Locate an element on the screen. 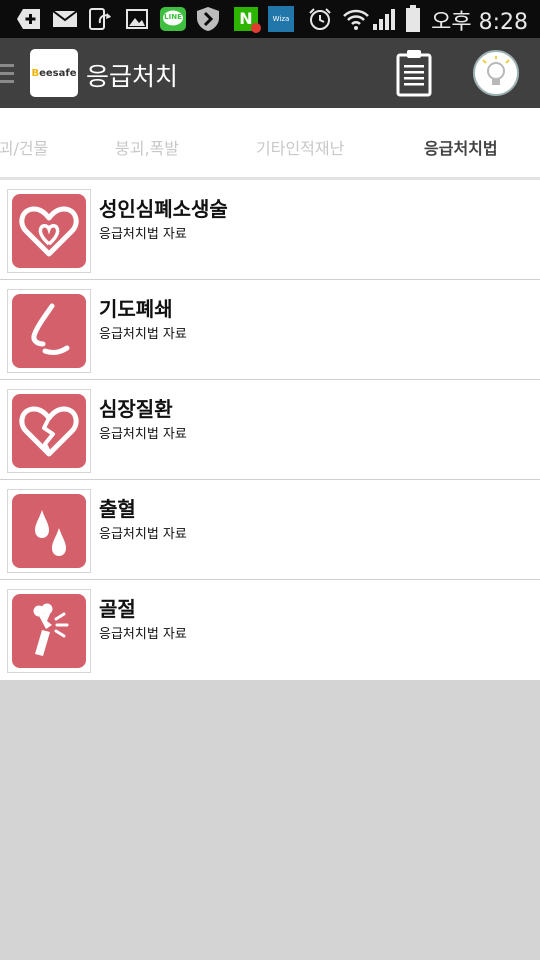 This screenshot has height=960, width=540. nose-icon is located at coordinates (49, 331).